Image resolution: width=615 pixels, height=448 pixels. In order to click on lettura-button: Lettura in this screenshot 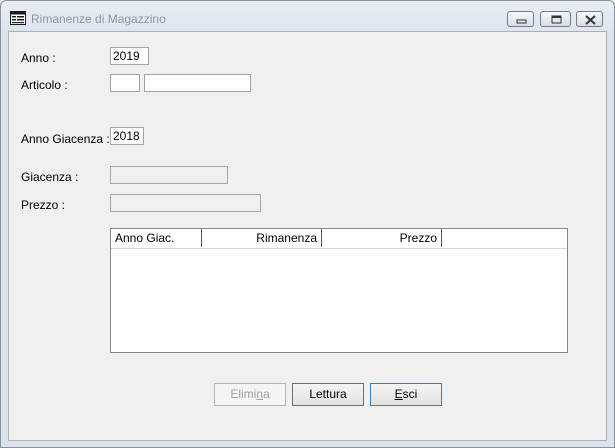, I will do `click(328, 394)`.